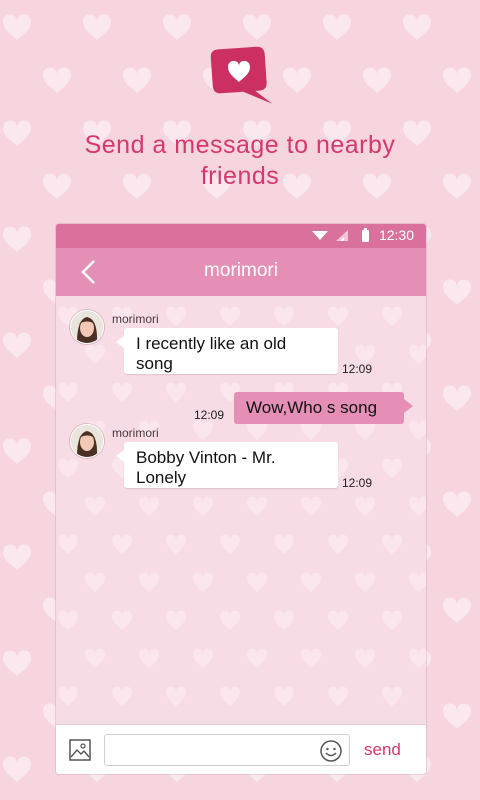 The width and height of the screenshot is (480, 800). What do you see at coordinates (365, 235) in the screenshot?
I see `battery-icon` at bounding box center [365, 235].